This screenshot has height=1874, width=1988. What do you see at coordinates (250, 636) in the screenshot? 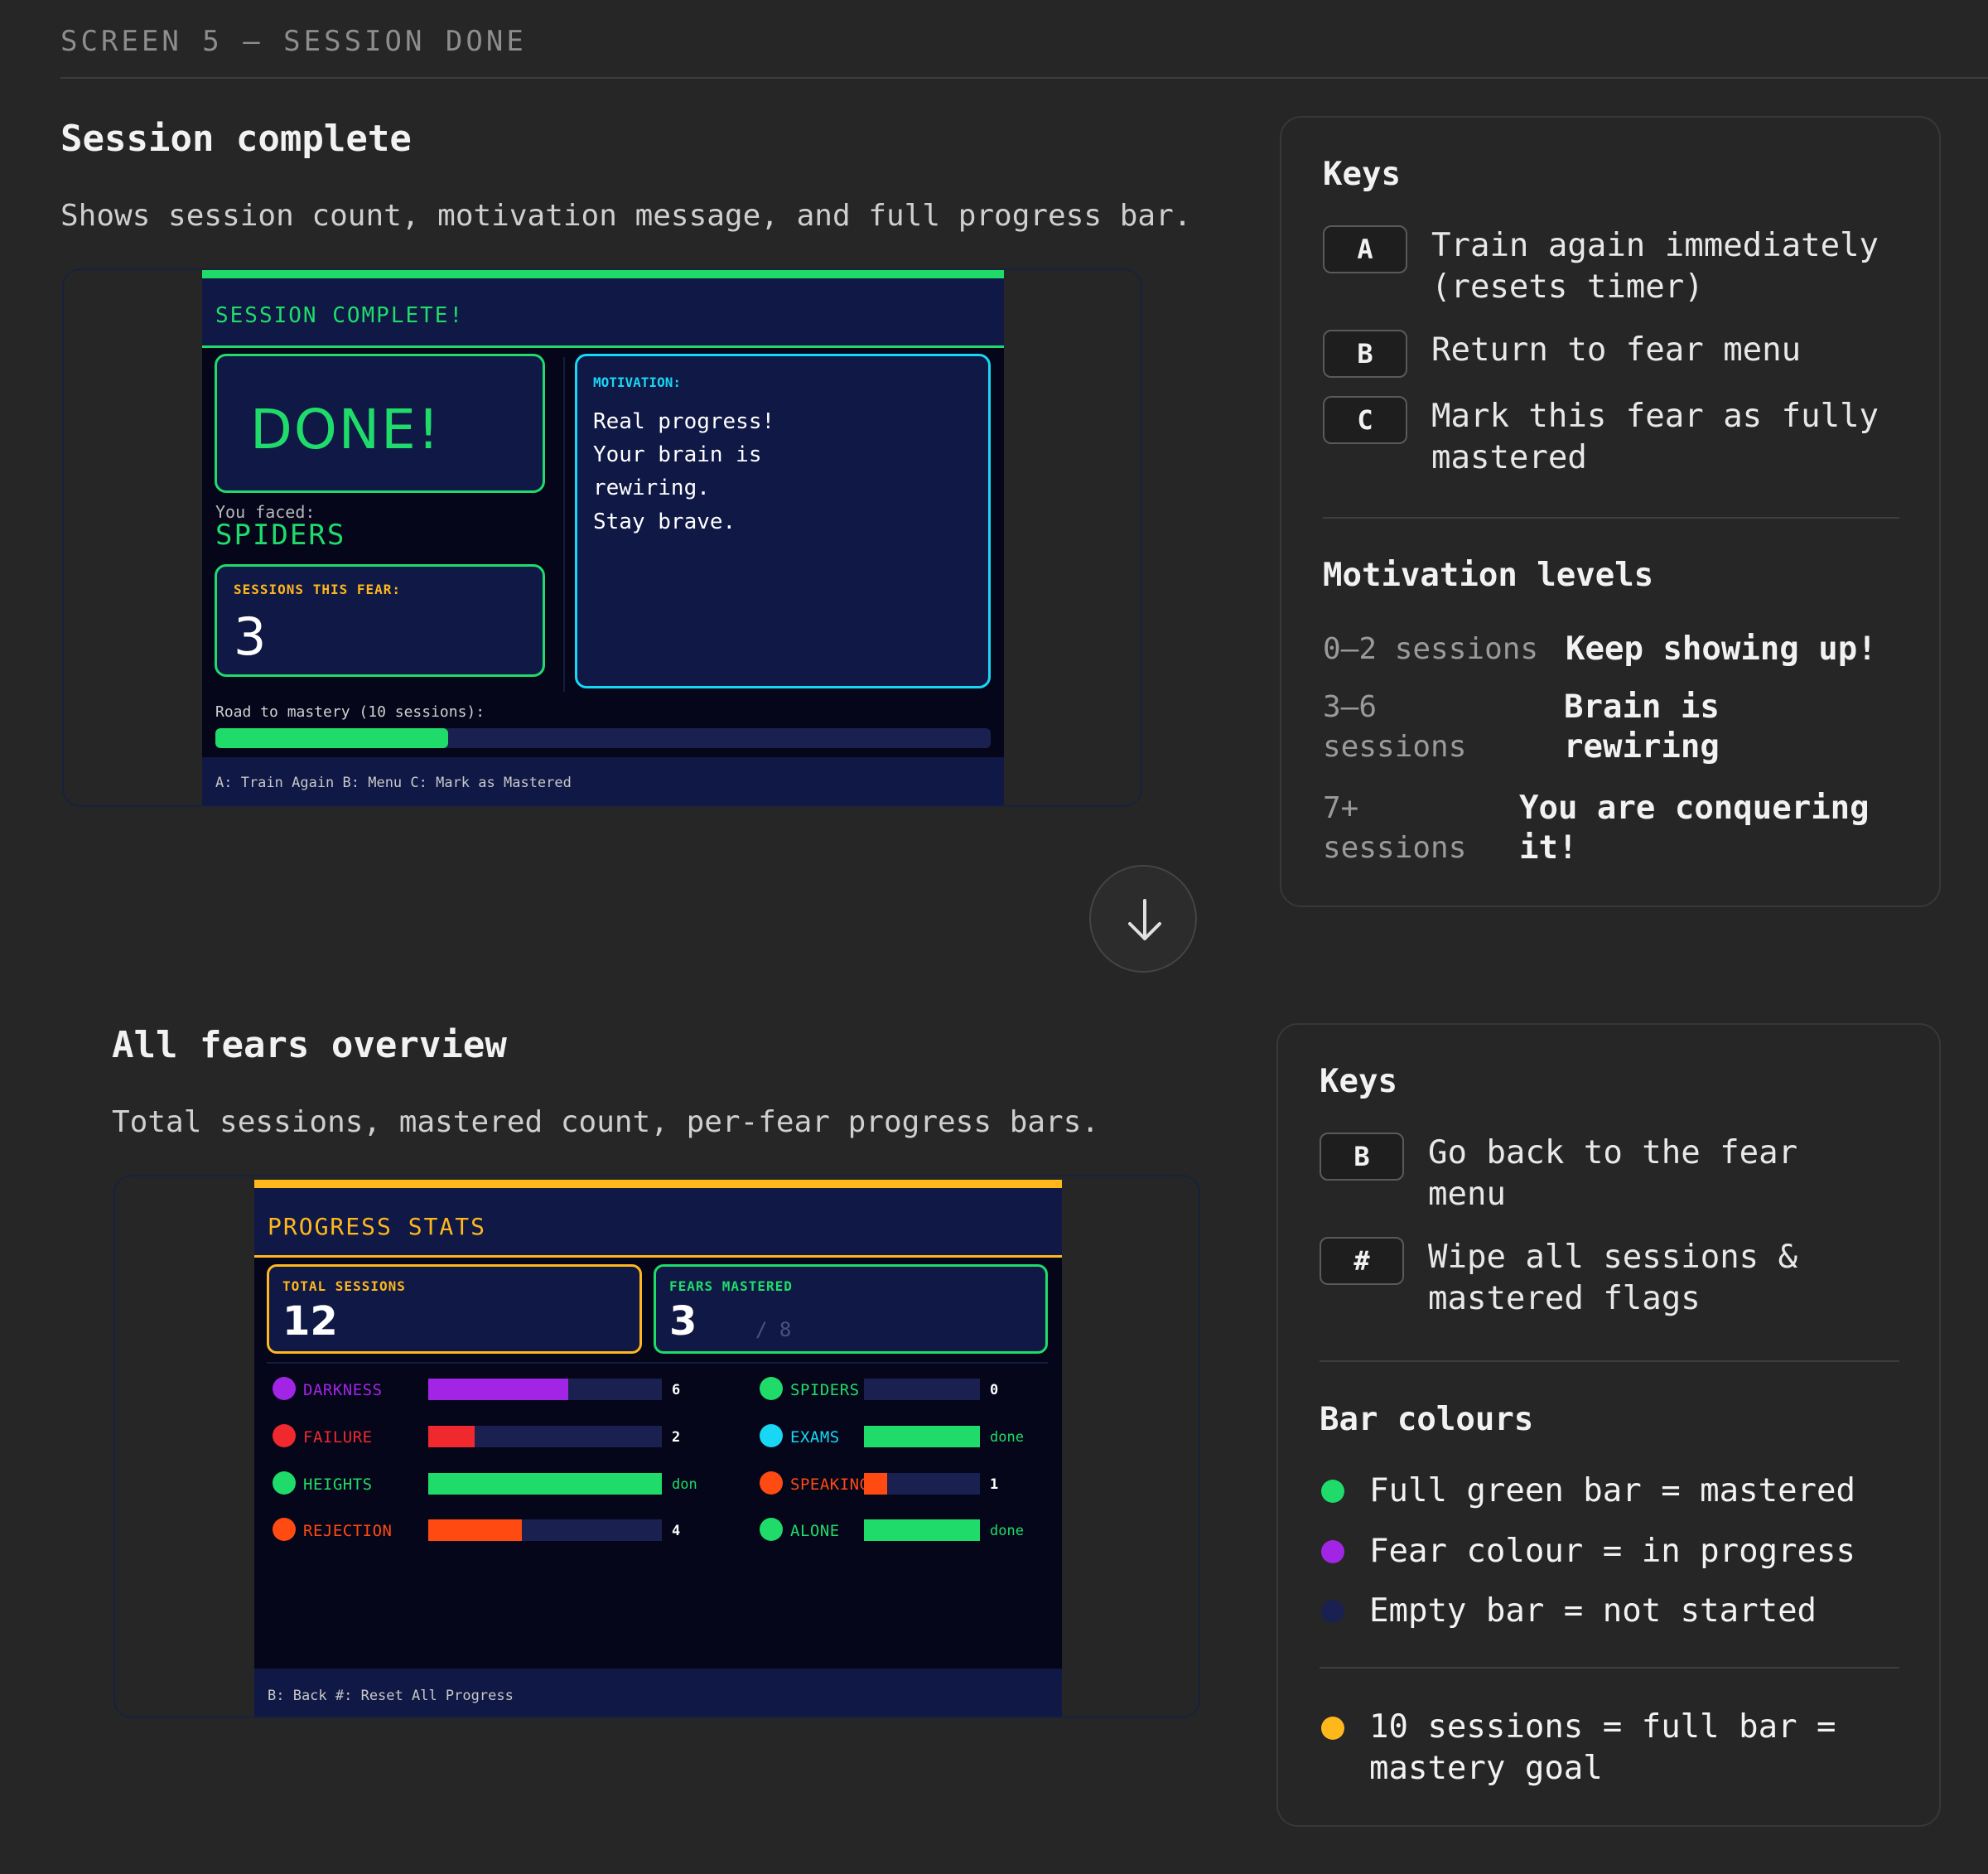
I see `sessions-value: 3` at bounding box center [250, 636].